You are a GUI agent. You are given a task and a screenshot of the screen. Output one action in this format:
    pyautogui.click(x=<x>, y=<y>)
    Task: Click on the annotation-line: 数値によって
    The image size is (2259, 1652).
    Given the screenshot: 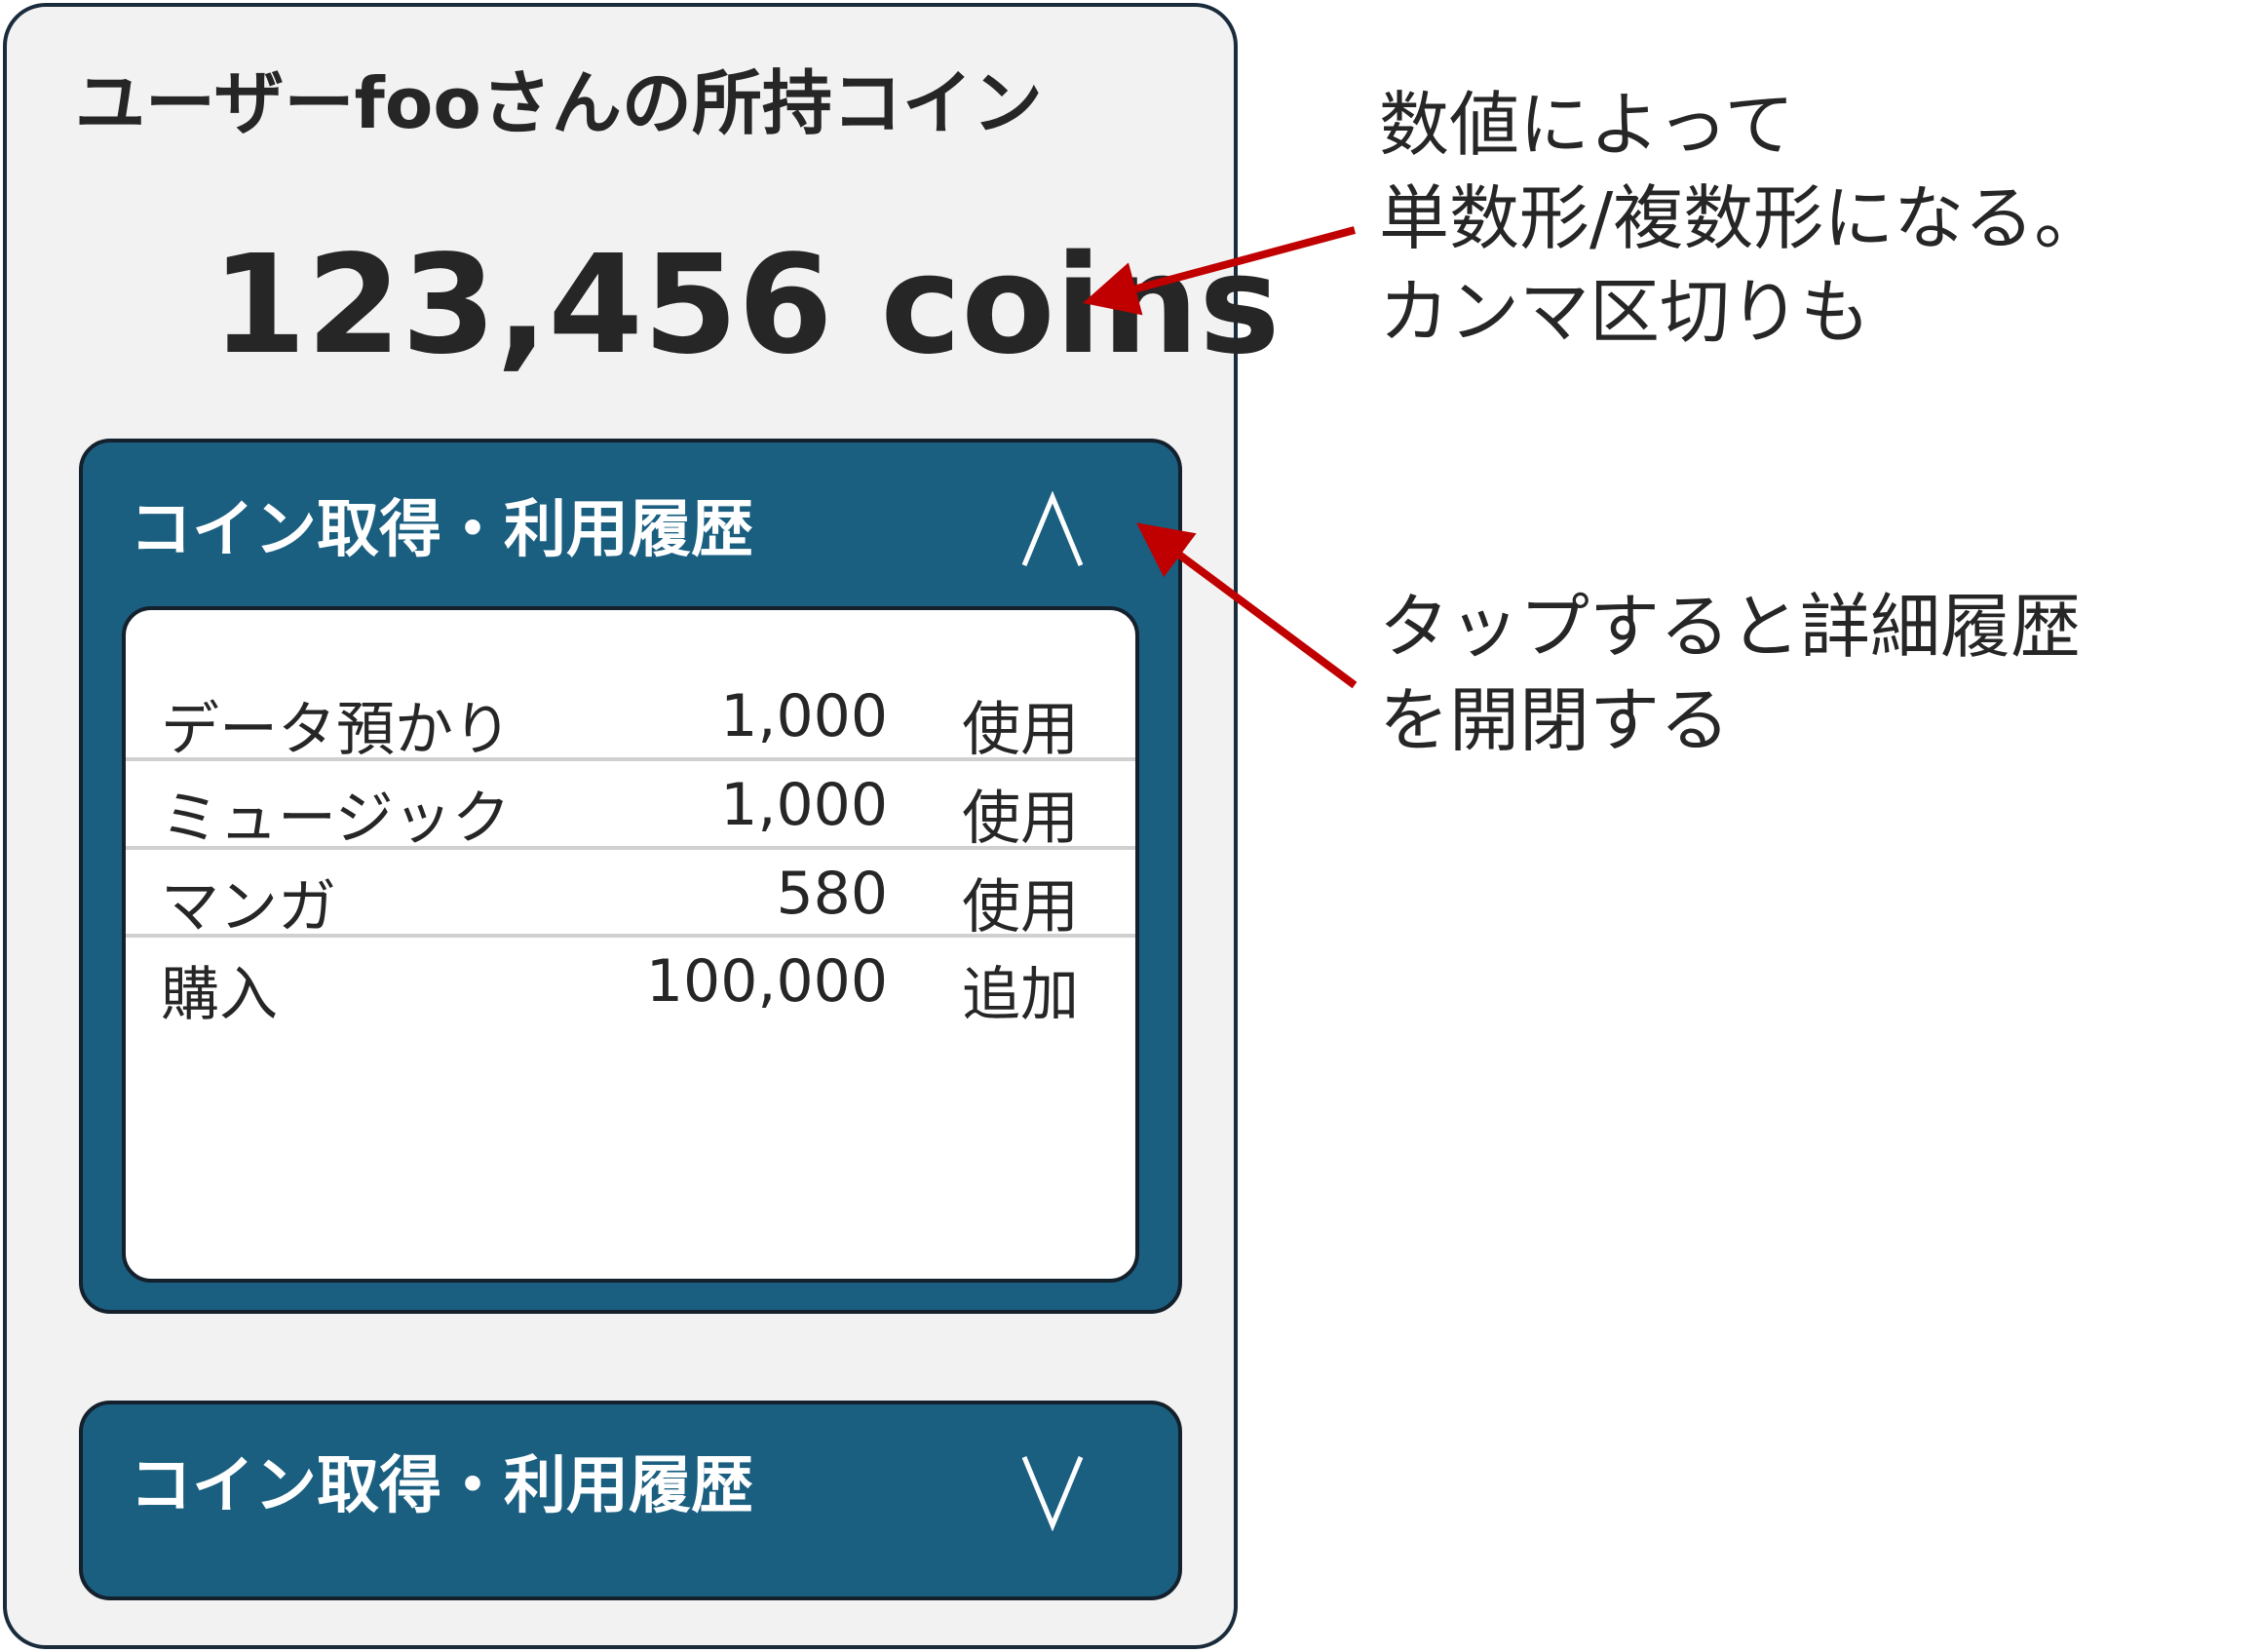 What is the action you would take?
    pyautogui.click(x=1587, y=125)
    